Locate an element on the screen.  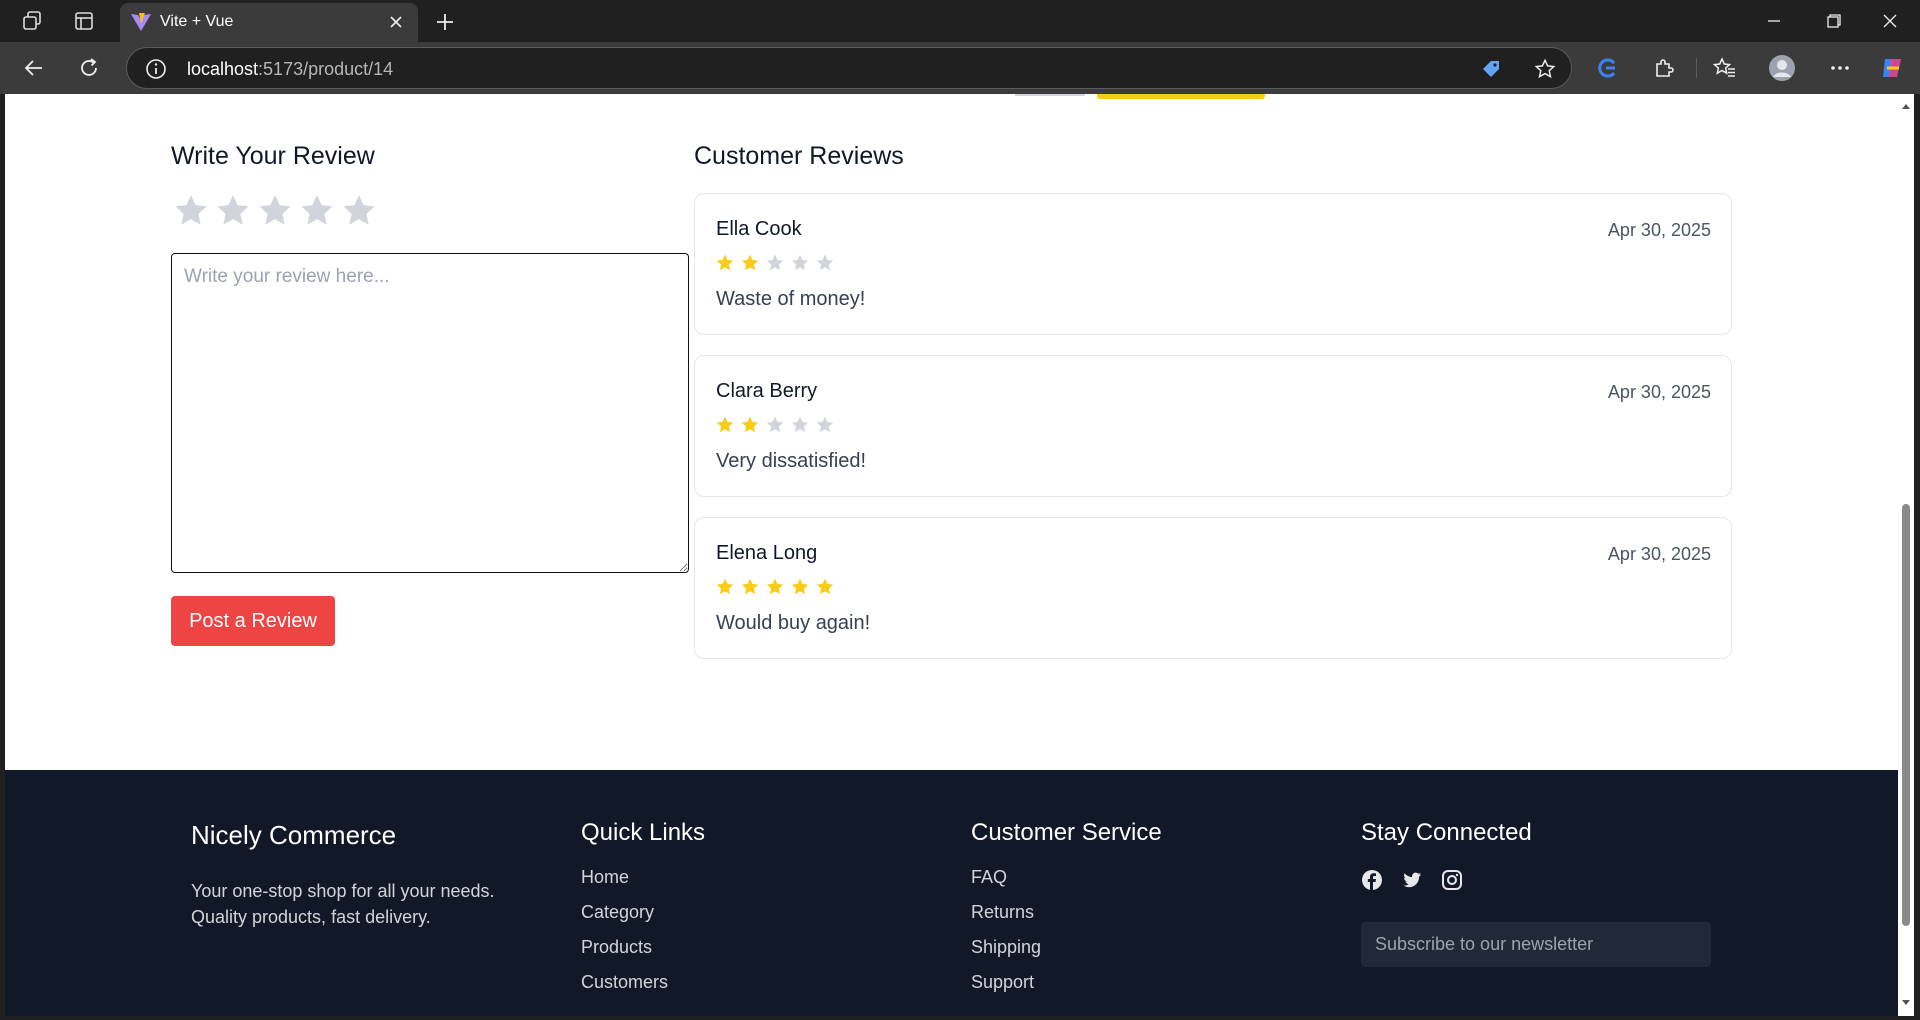
instagram-icon is located at coordinates (1452, 880).